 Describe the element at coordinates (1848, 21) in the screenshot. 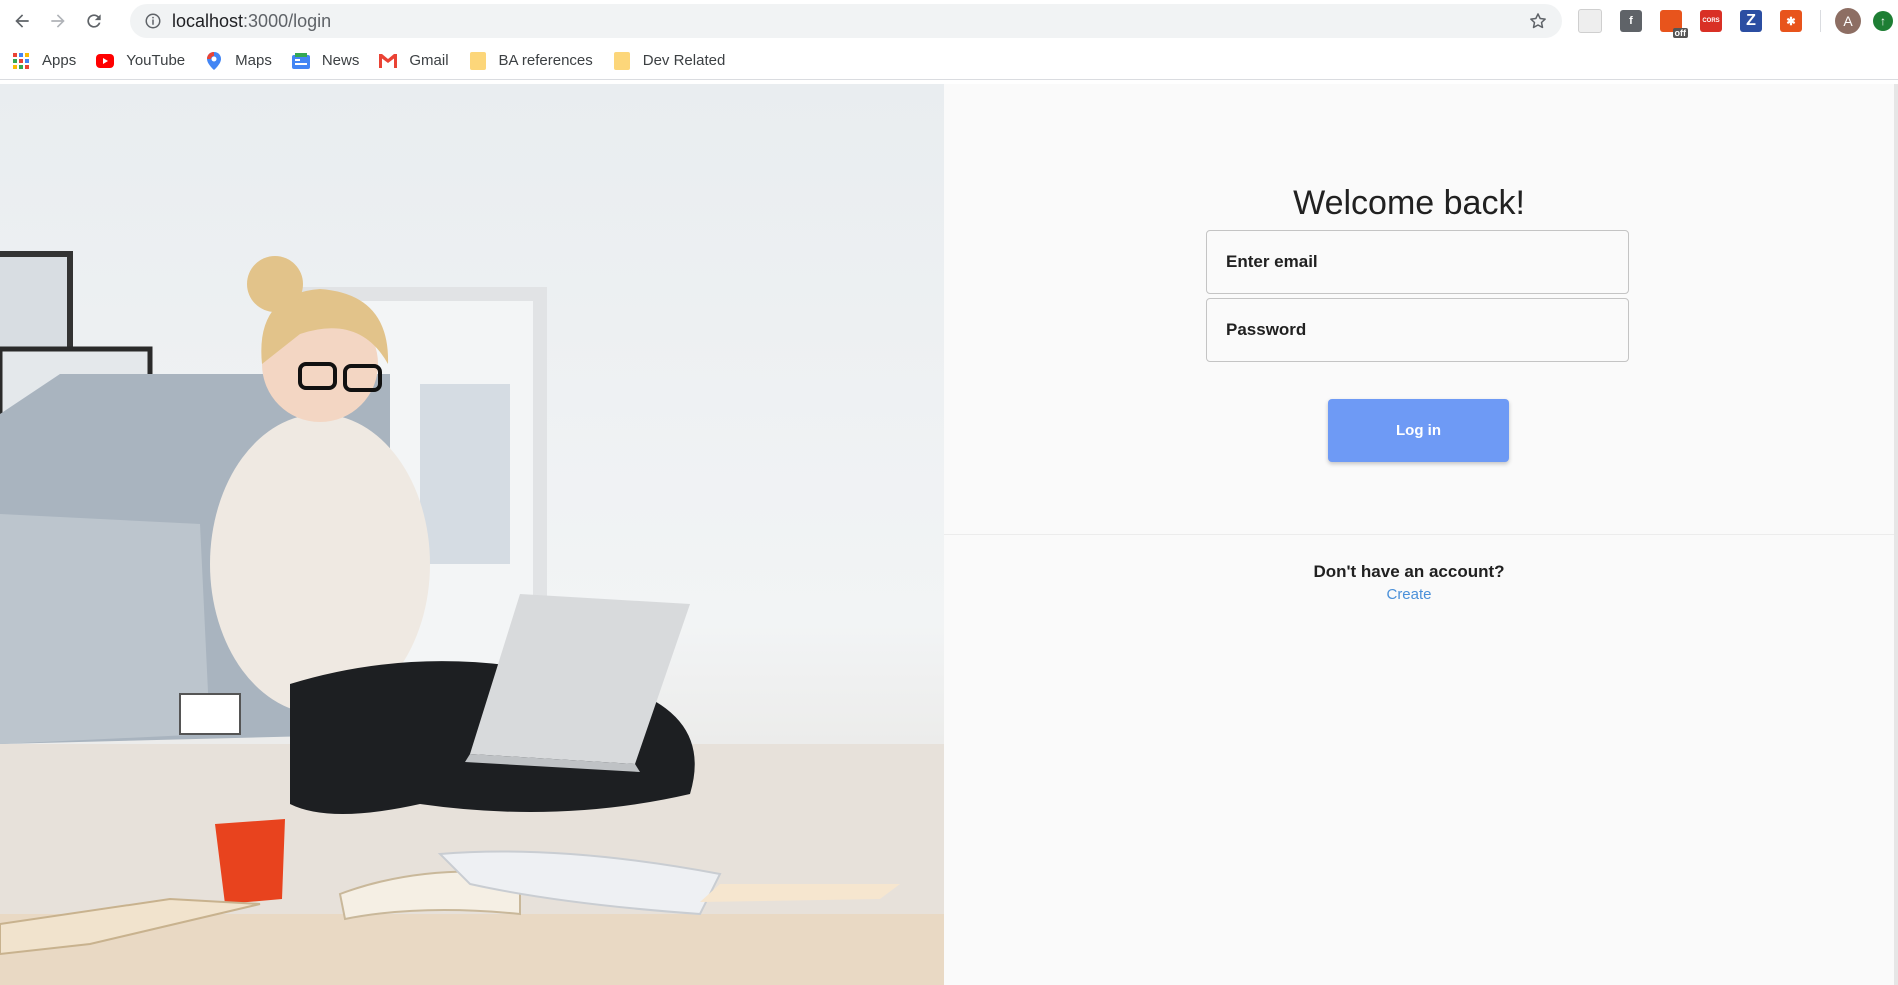

I see `profile-avatar: A` at that location.